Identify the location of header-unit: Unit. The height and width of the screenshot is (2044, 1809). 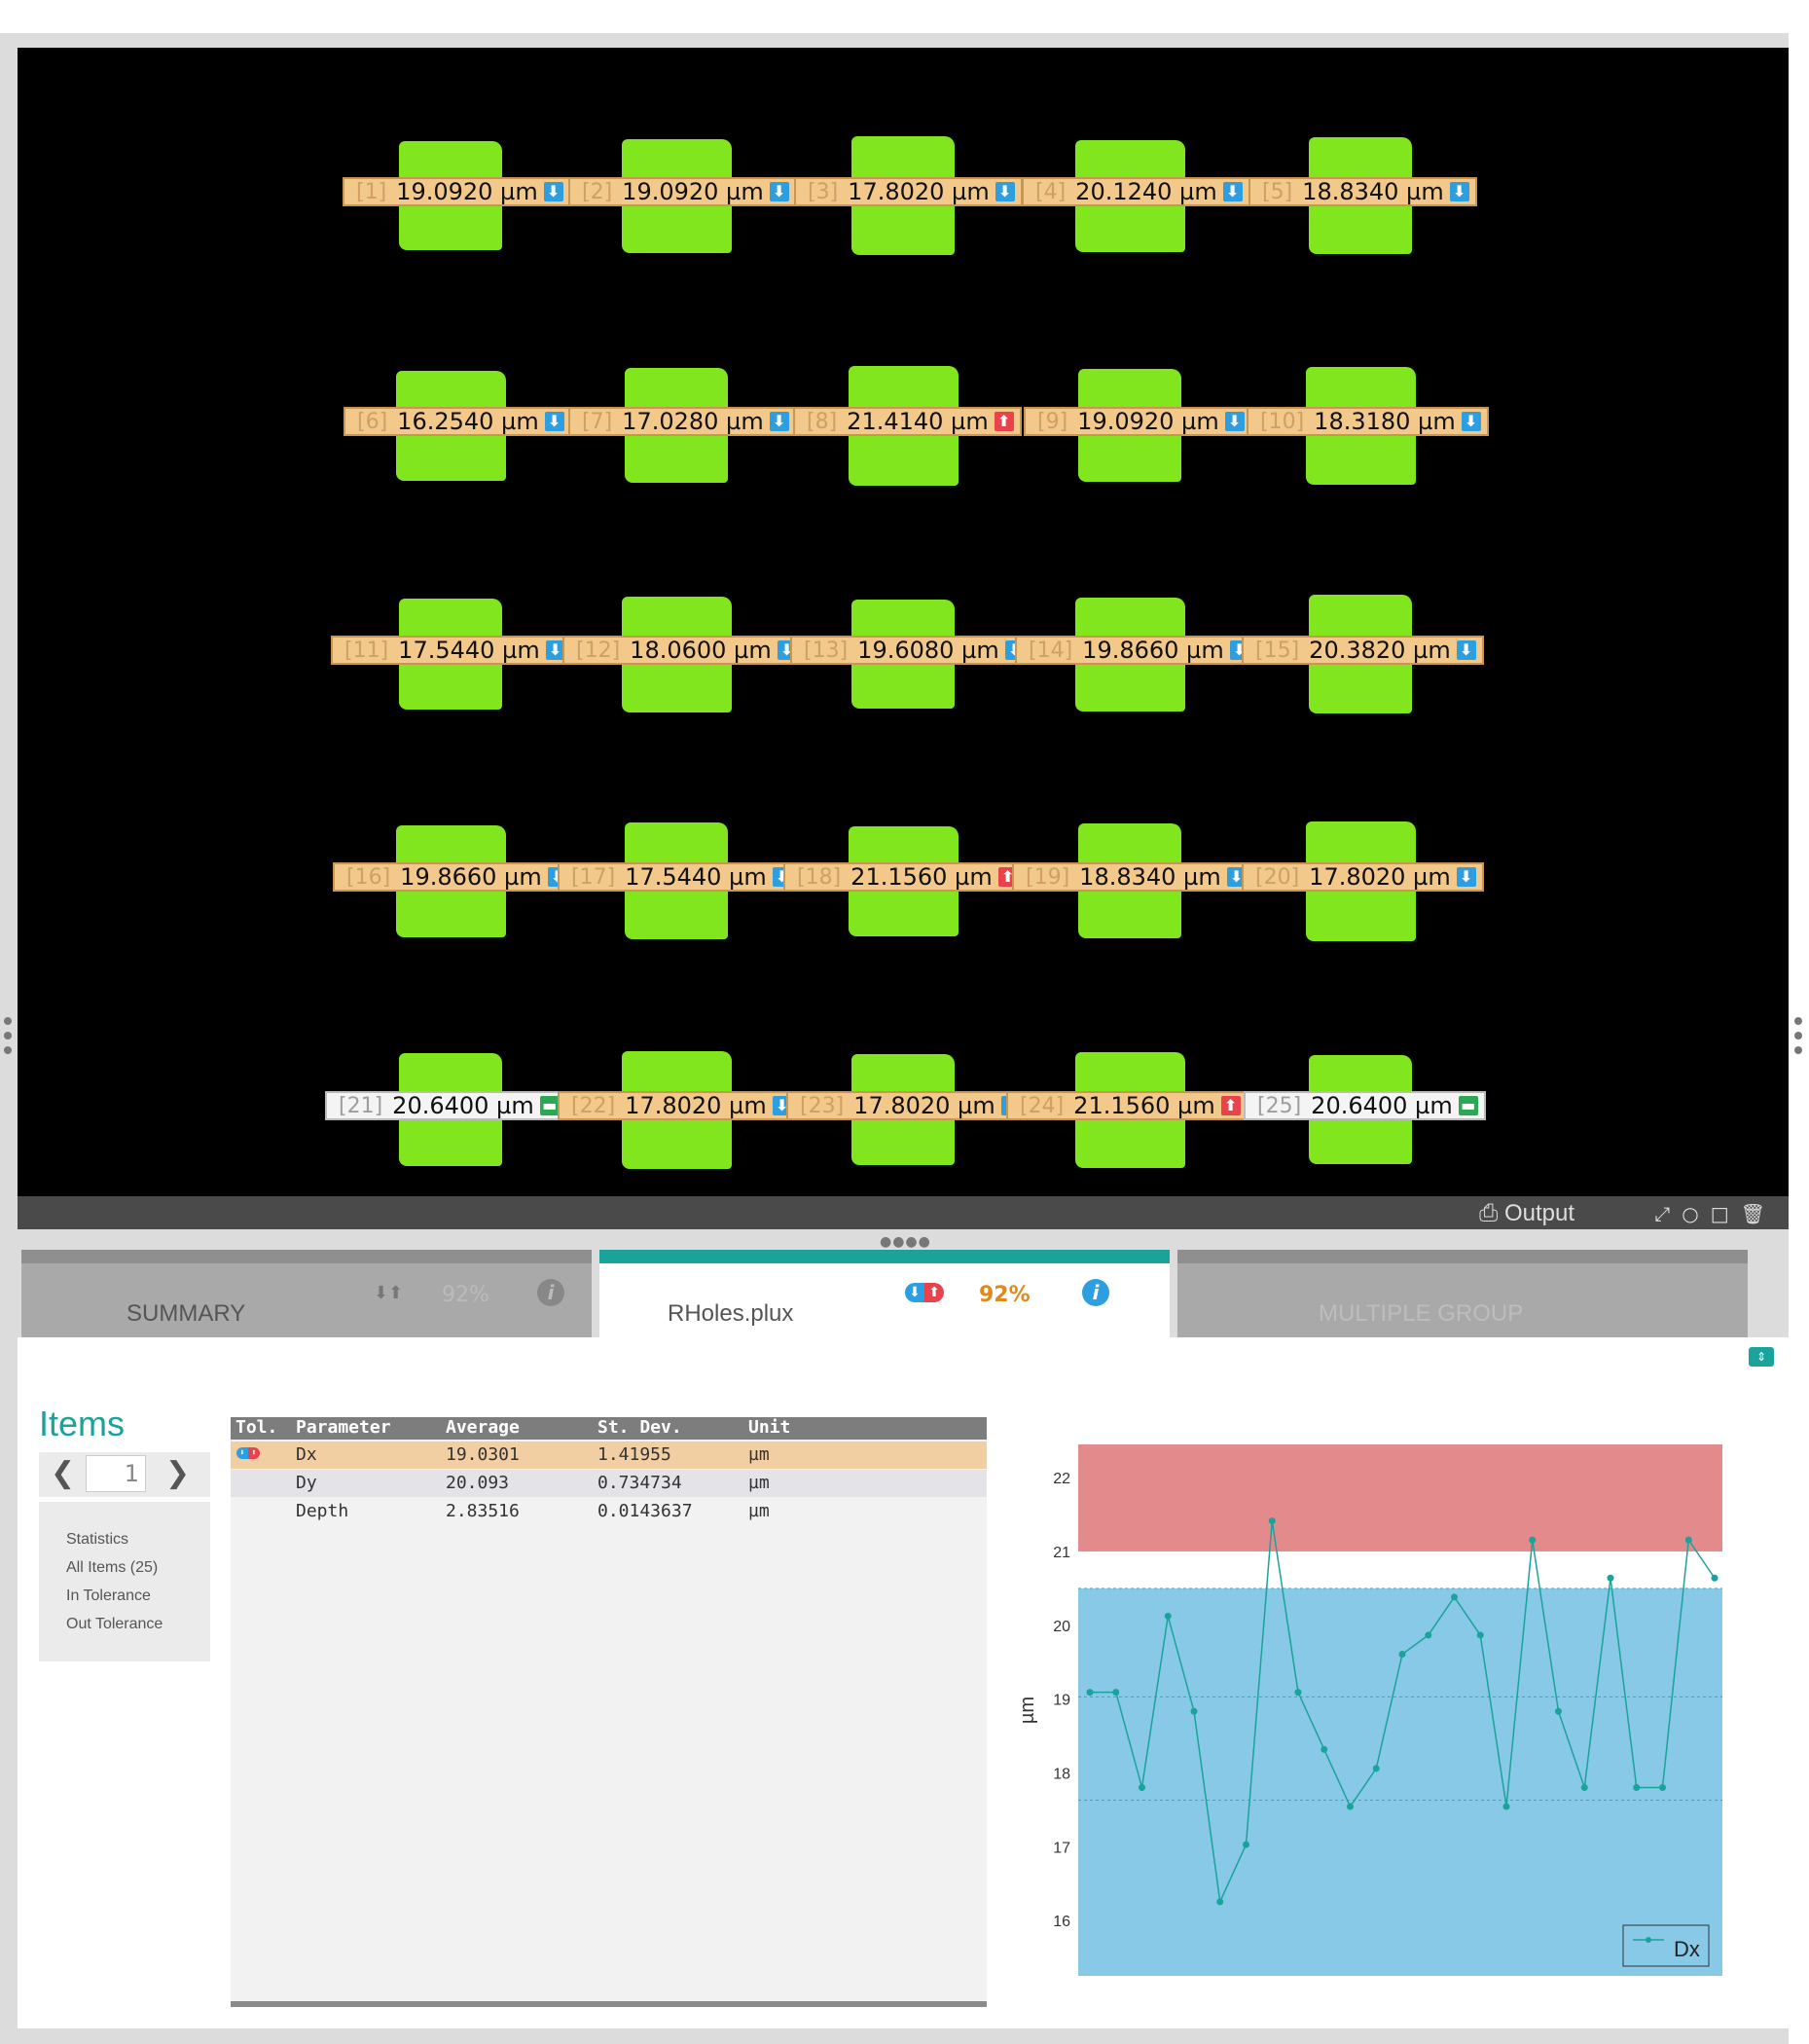
(770, 1428).